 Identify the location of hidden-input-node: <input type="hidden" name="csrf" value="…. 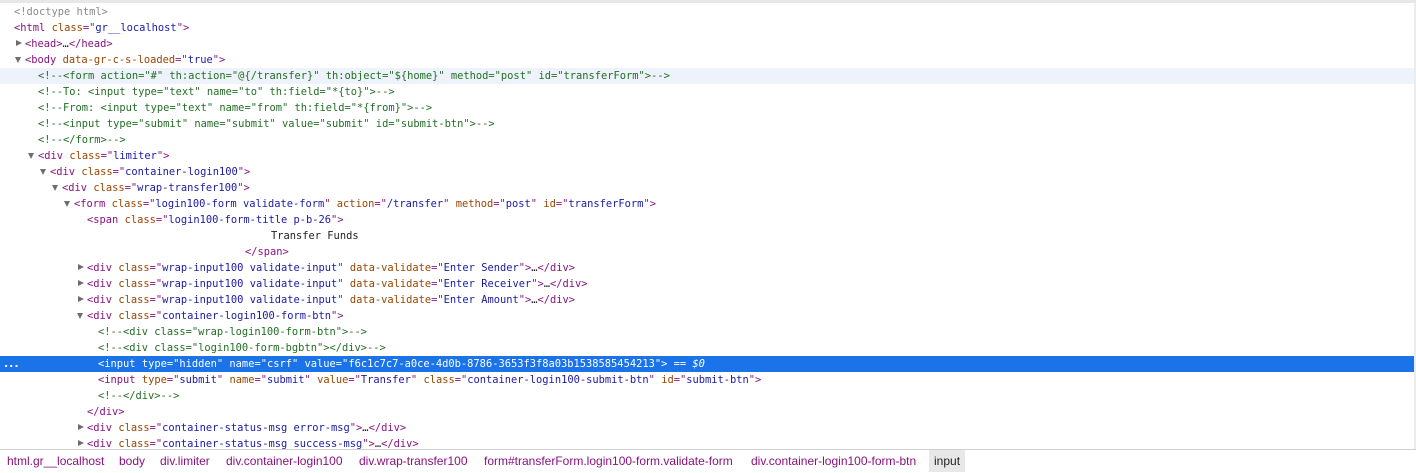
(401, 364).